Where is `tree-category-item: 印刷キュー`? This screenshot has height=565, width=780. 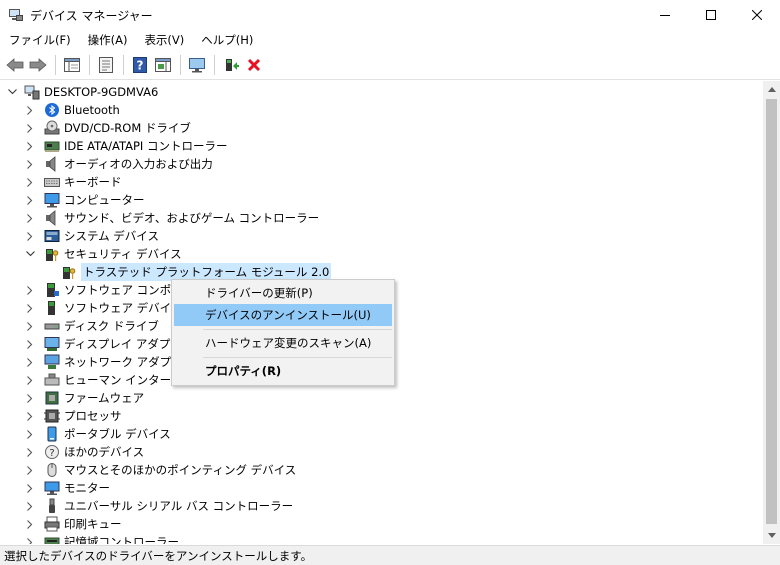 tree-category-item: 印刷キュー is located at coordinates (73, 524).